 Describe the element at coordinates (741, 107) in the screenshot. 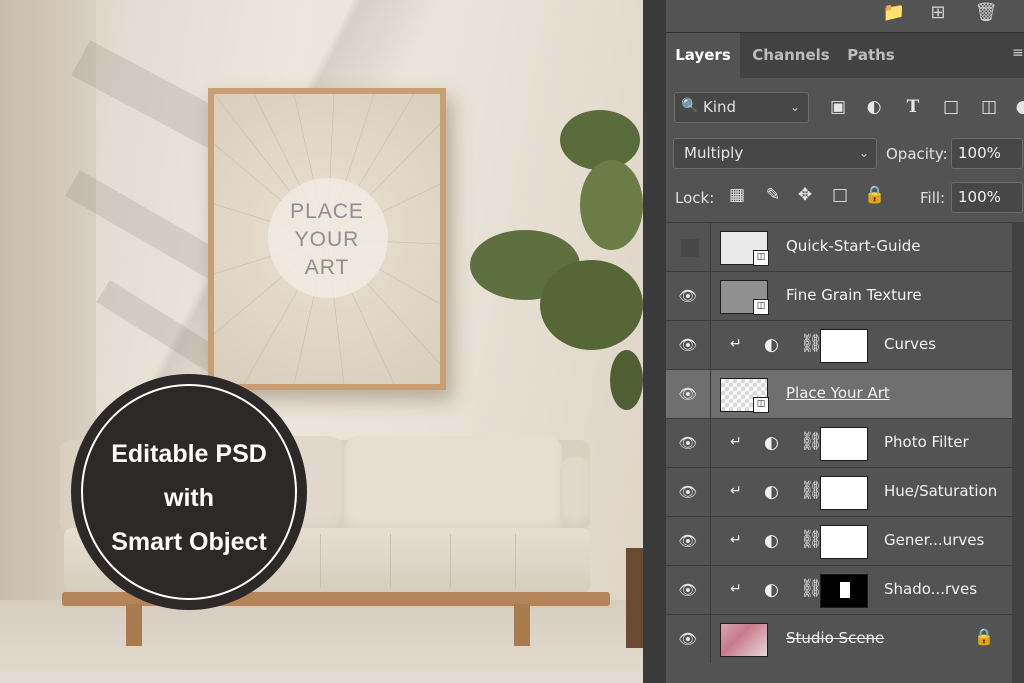

I see `layer-filter-select: 🔍 Kind ⌄` at that location.